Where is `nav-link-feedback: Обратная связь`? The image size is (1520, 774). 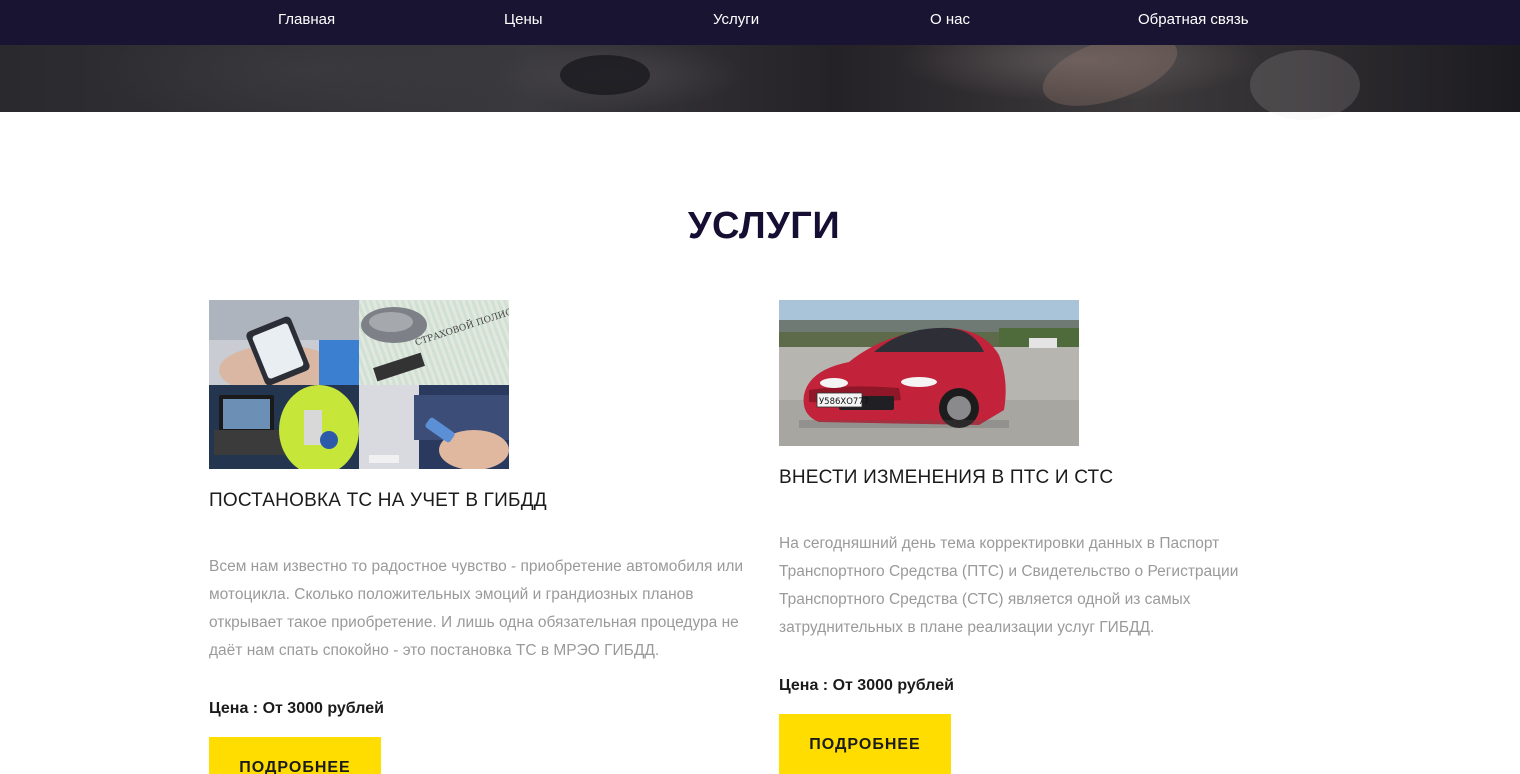 nav-link-feedback: Обратная связь is located at coordinates (1193, 19).